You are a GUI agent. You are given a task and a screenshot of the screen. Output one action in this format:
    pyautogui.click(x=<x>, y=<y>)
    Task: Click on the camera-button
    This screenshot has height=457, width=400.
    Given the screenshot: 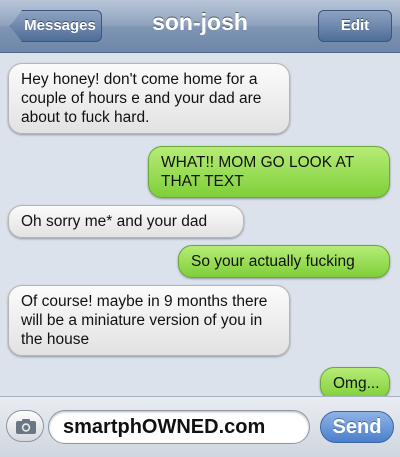 What is the action you would take?
    pyautogui.click(x=25, y=426)
    